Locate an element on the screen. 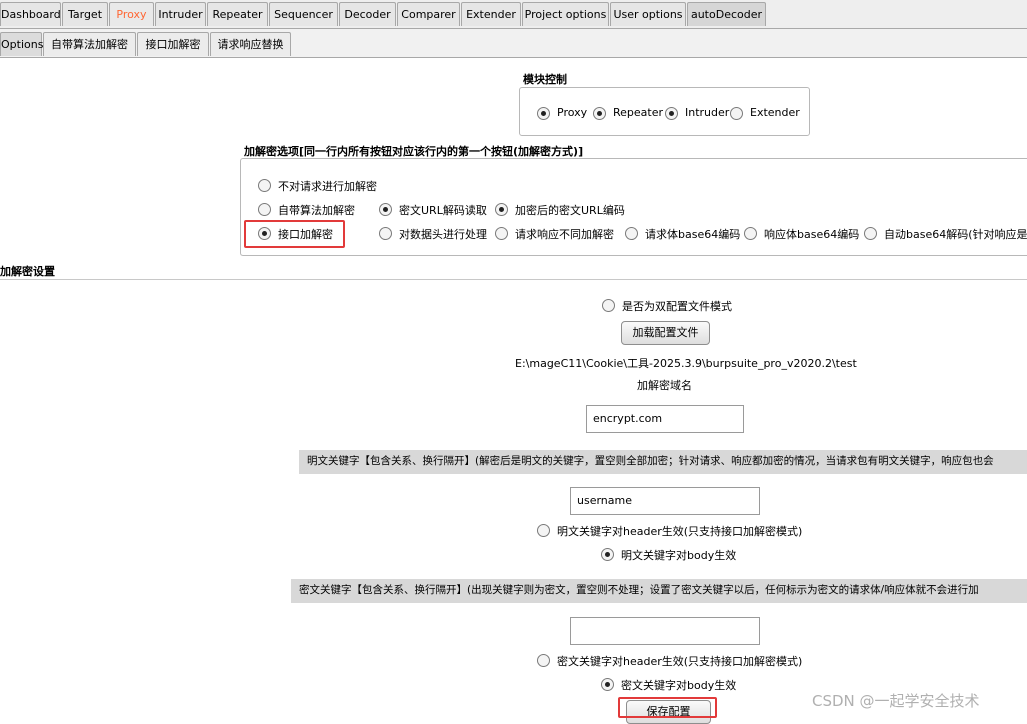 This screenshot has width=1027, height=724. module-intruder-radio is located at coordinates (671, 113).